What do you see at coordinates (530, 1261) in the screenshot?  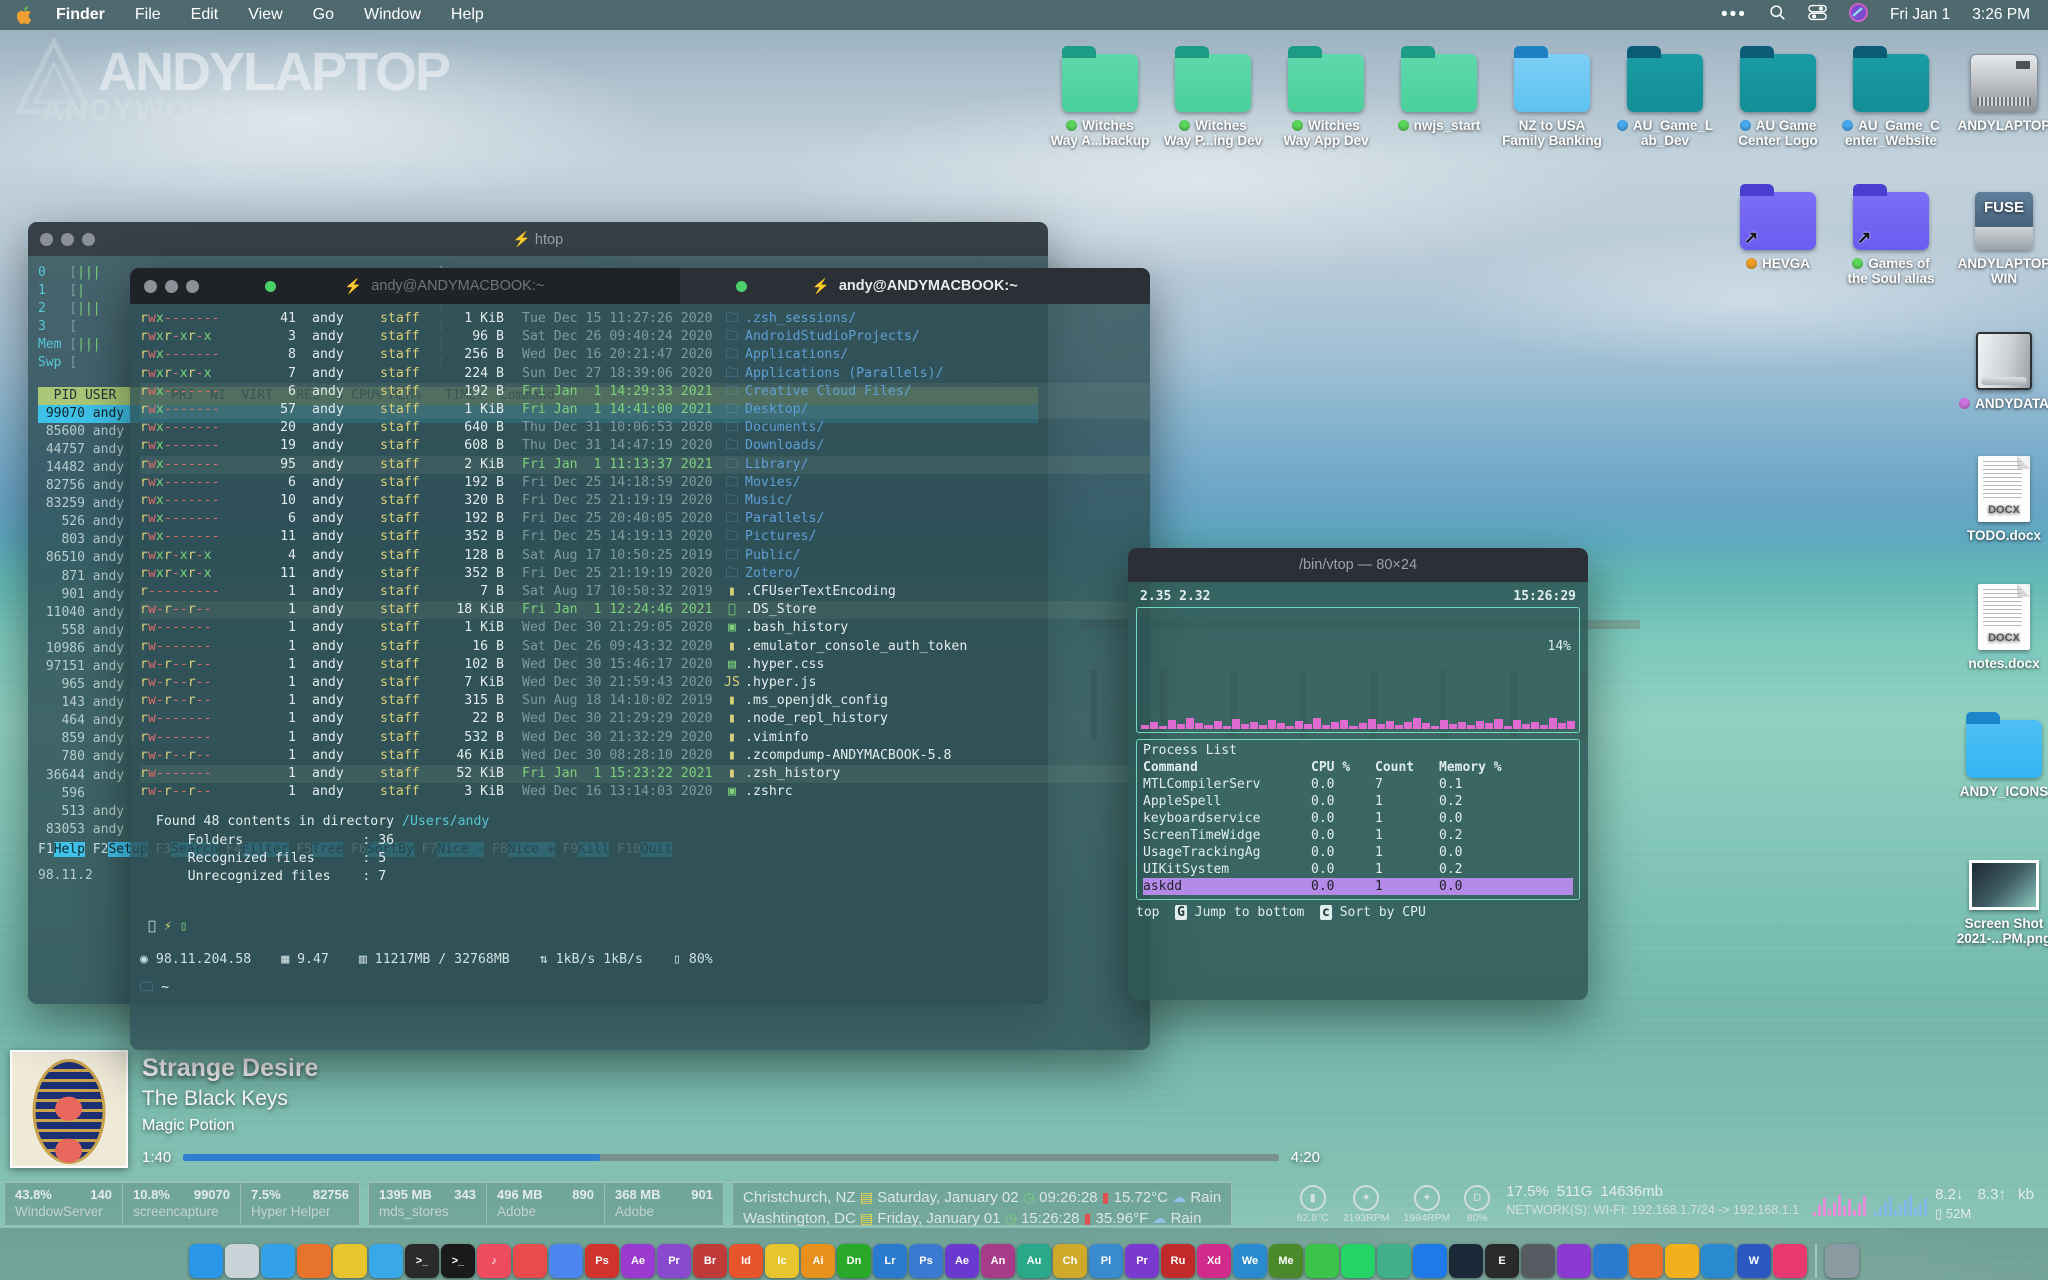 I see `dock-app-photos` at bounding box center [530, 1261].